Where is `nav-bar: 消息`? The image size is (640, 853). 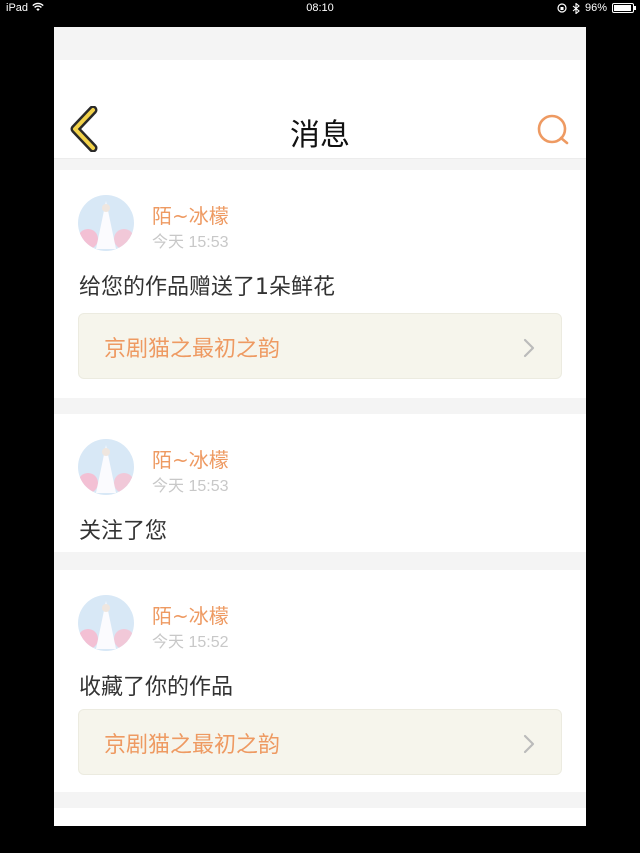 nav-bar: 消息 is located at coordinates (320, 109).